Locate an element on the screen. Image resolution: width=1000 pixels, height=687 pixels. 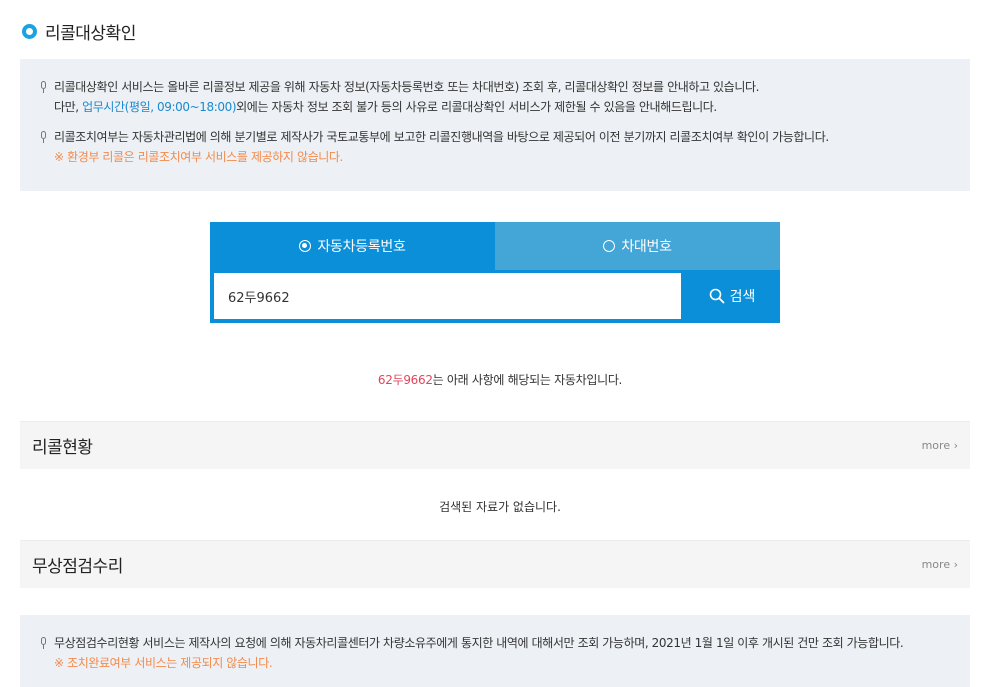
page-title: 리콜대상확인 is located at coordinates (79, 32).